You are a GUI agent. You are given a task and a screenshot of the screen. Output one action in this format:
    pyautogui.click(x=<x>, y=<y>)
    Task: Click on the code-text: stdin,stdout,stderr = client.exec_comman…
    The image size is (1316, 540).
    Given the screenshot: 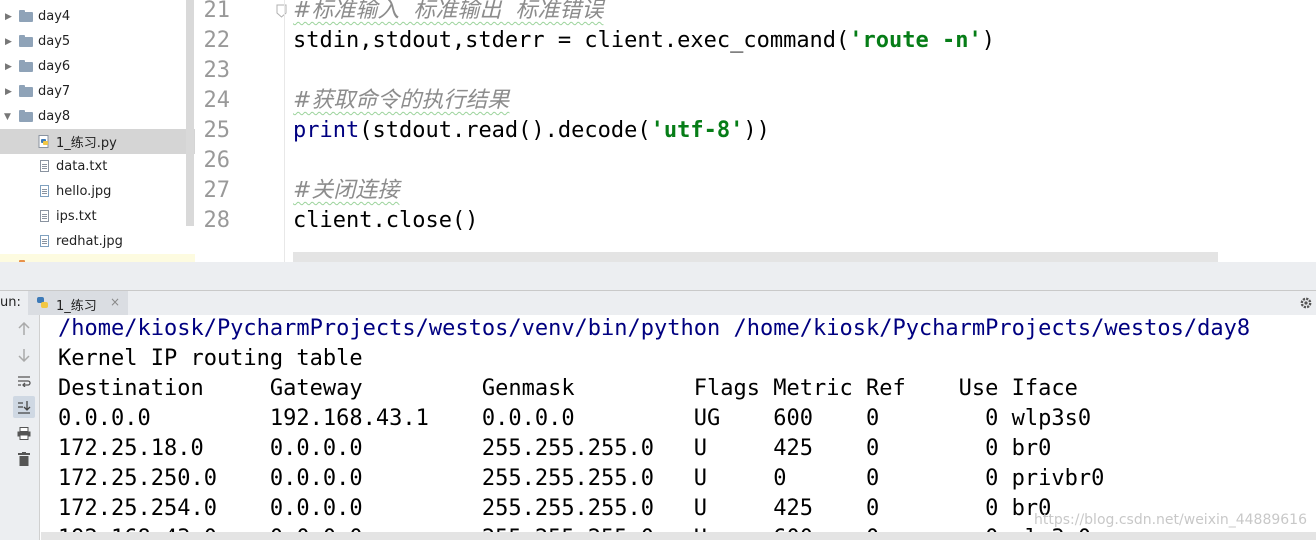 What is the action you would take?
    pyautogui.click(x=571, y=40)
    